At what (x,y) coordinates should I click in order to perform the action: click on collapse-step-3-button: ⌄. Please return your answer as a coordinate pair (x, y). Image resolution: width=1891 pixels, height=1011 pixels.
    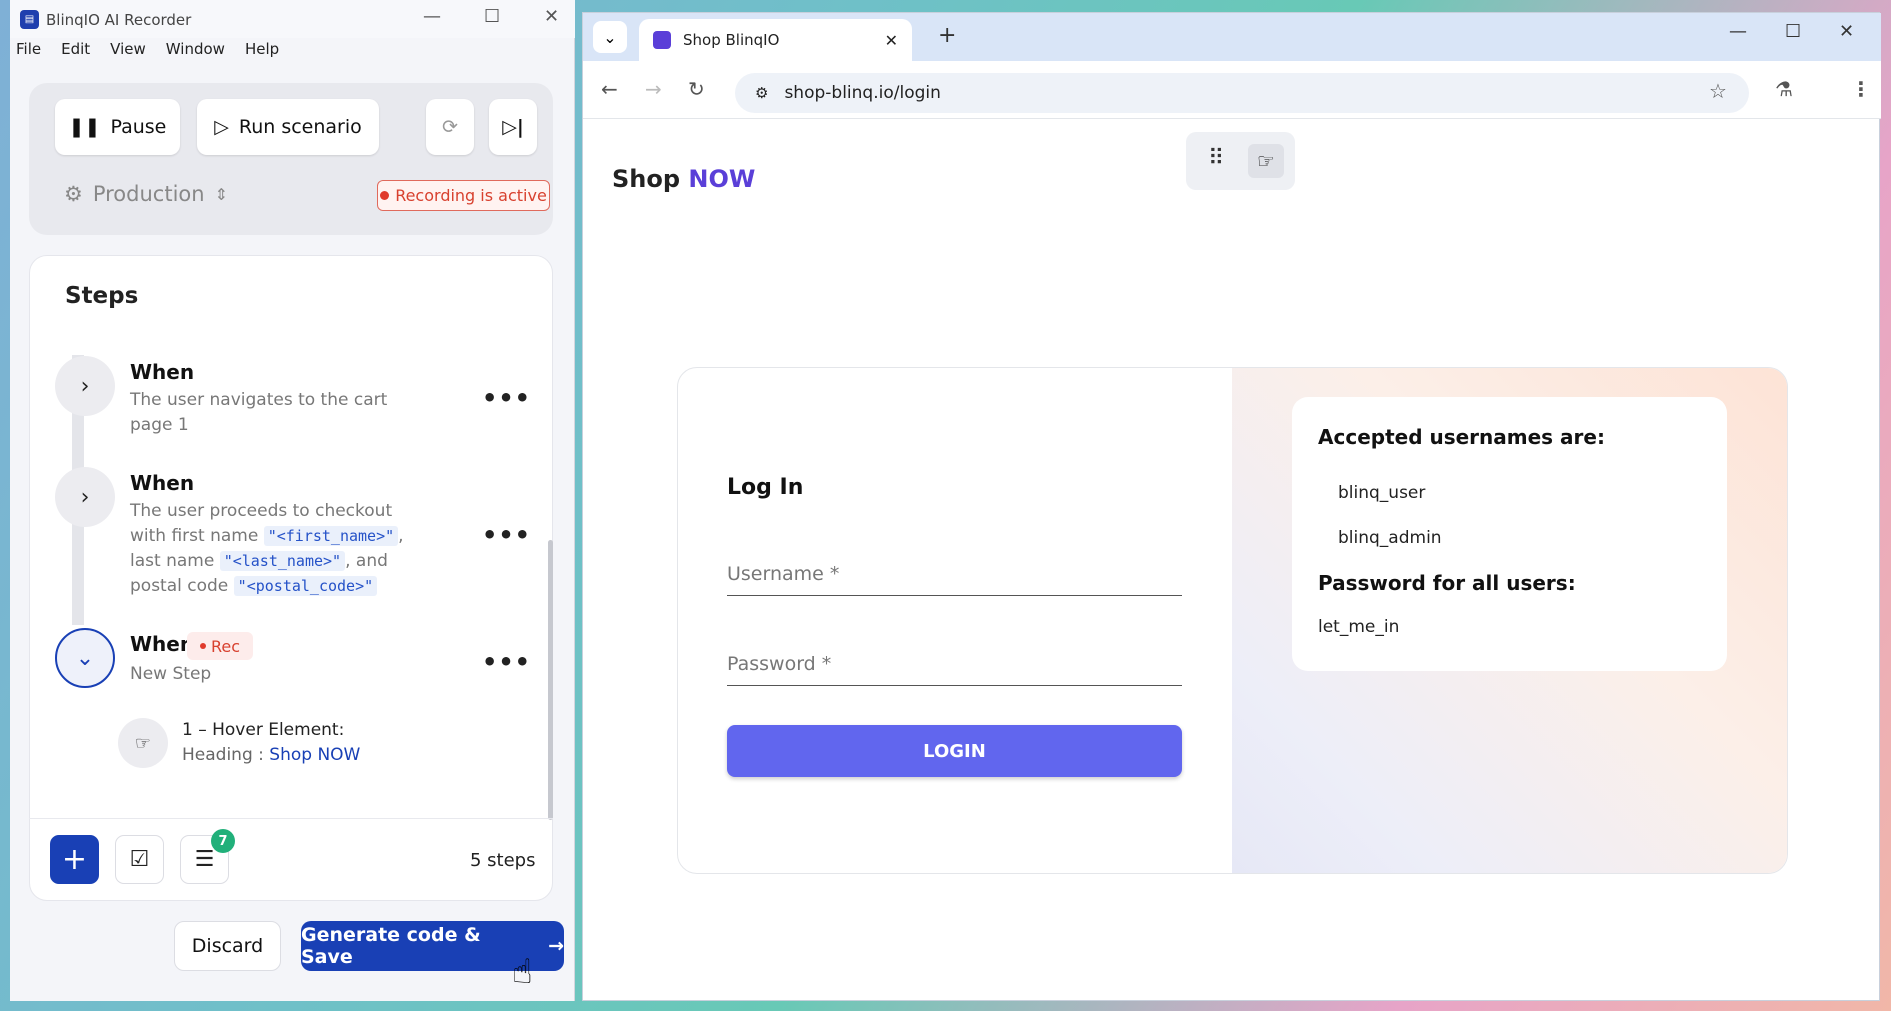
    Looking at the image, I should click on (85, 658).